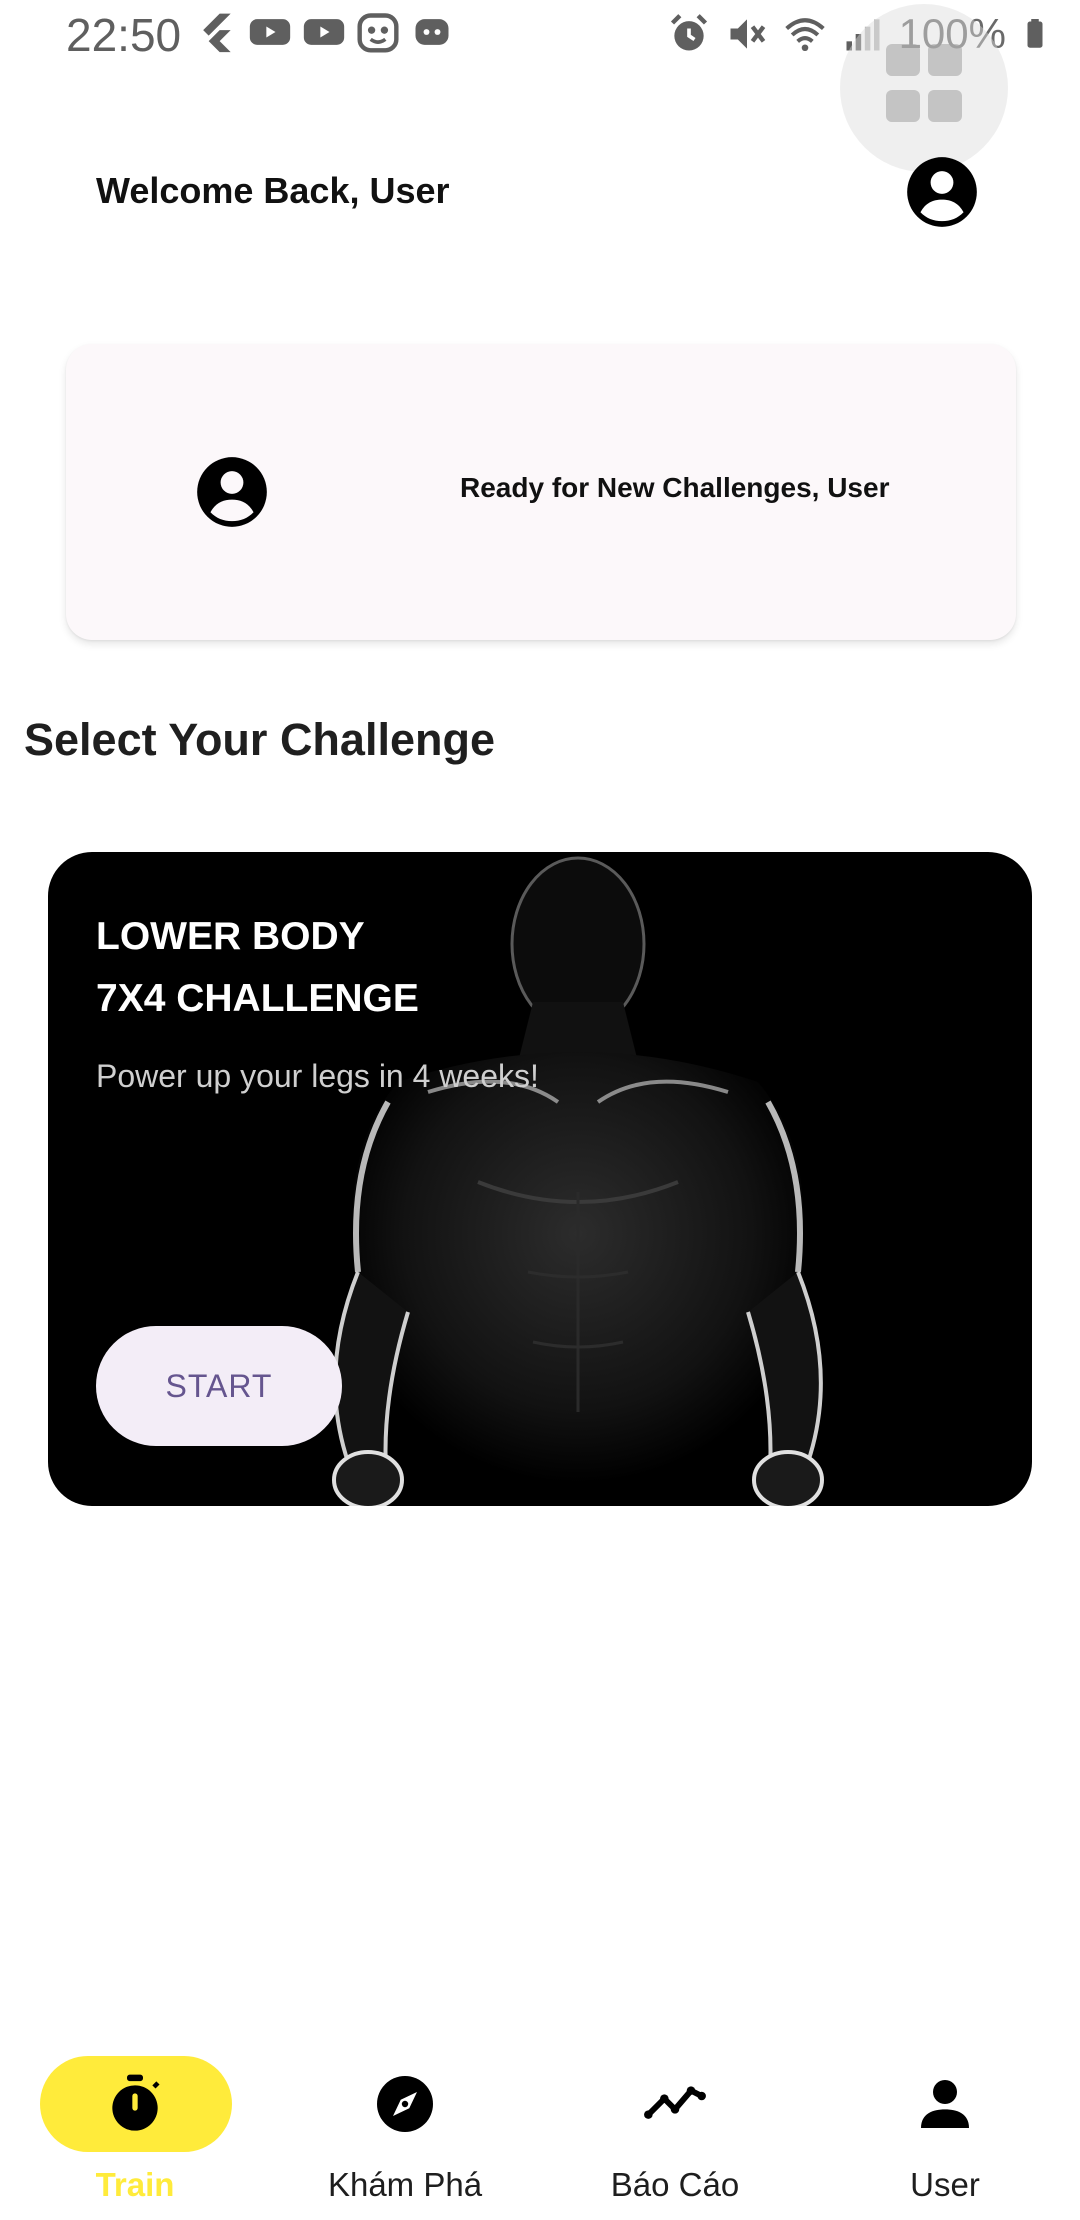 Image resolution: width=1080 pixels, height=2220 pixels. I want to click on wifi-icon, so click(804, 35).